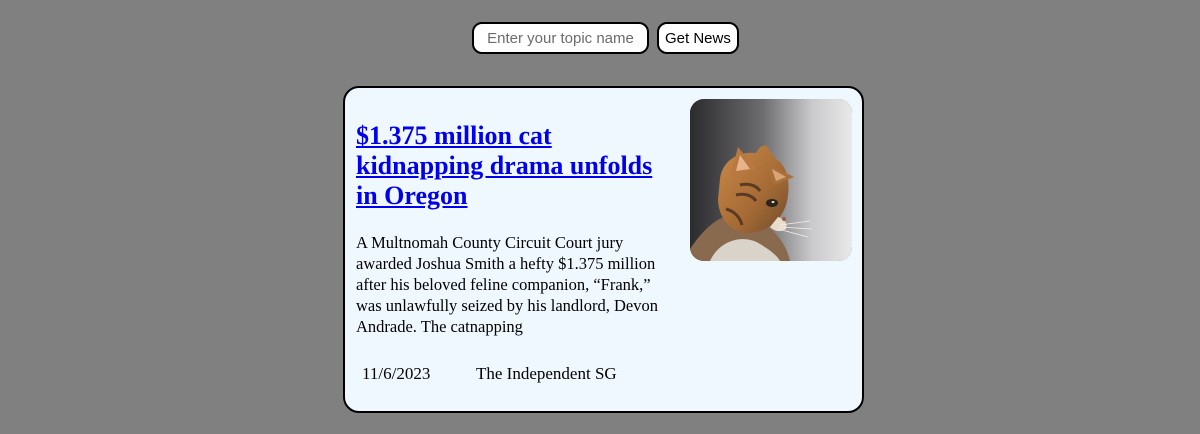 The image size is (1200, 434). Describe the element at coordinates (560, 38) in the screenshot. I see `topic-search-input` at that location.